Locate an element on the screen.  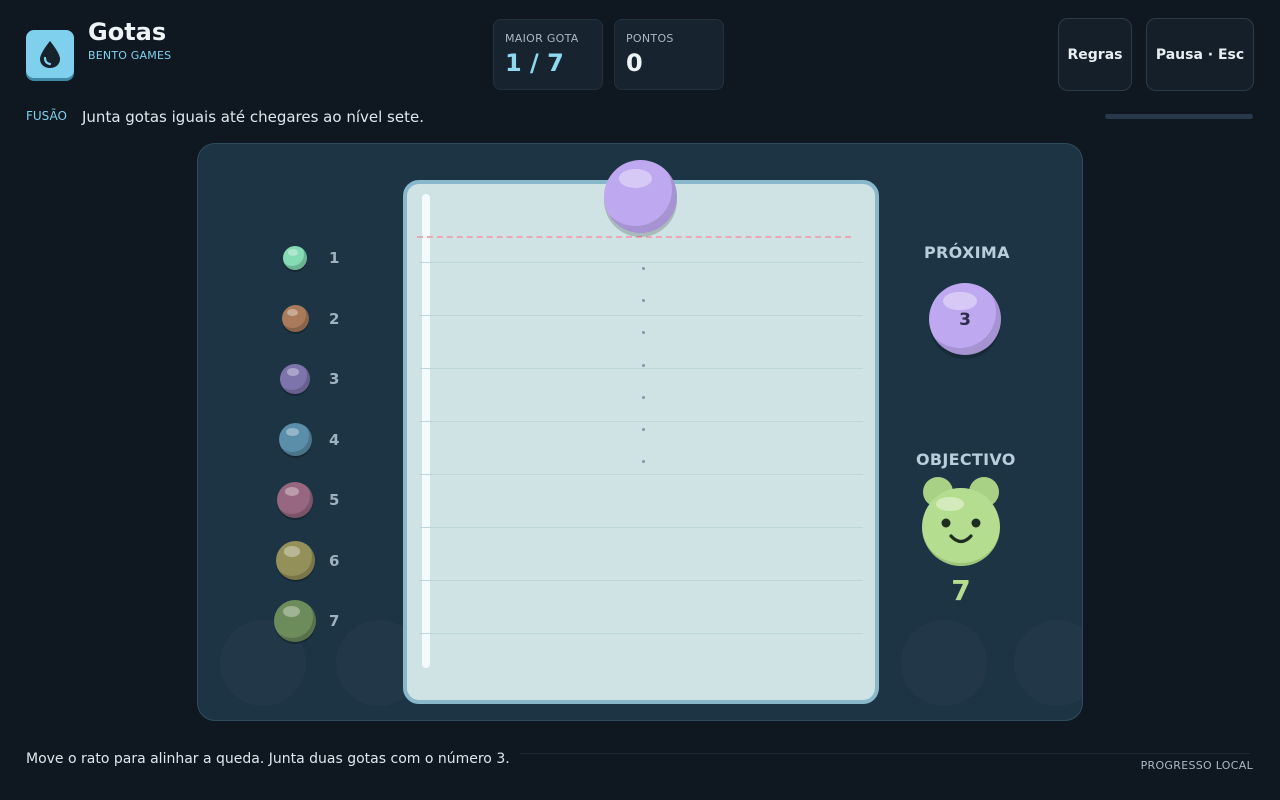
next-label: PRÓXIMA is located at coordinates (967, 252).